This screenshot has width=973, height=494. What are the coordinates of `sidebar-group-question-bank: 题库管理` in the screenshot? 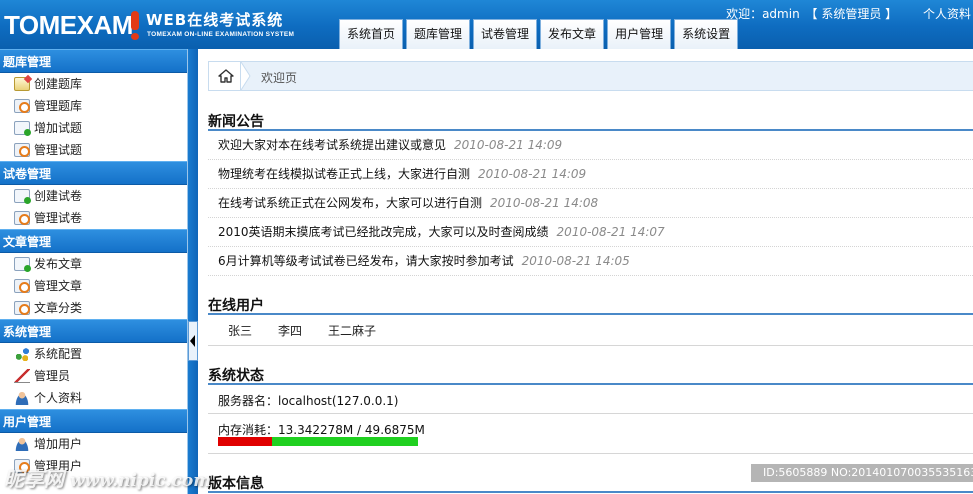 It's located at (93, 61).